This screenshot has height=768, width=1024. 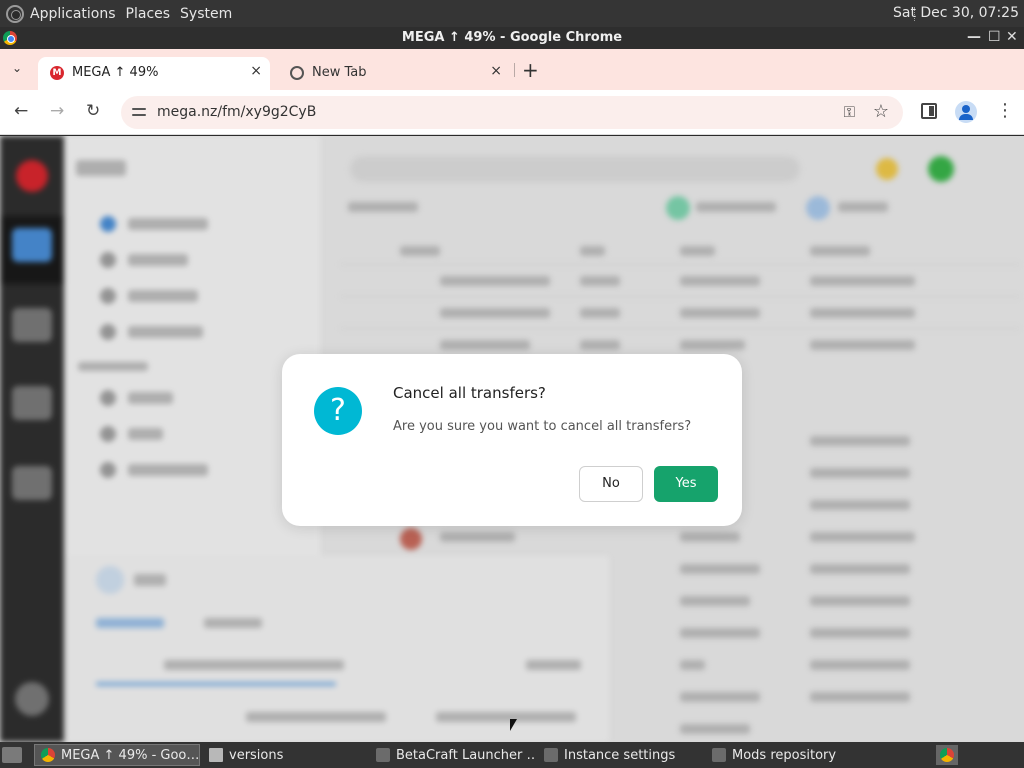 I want to click on taskbar-item-mods-repository: Mods repository, so click(x=789, y=755).